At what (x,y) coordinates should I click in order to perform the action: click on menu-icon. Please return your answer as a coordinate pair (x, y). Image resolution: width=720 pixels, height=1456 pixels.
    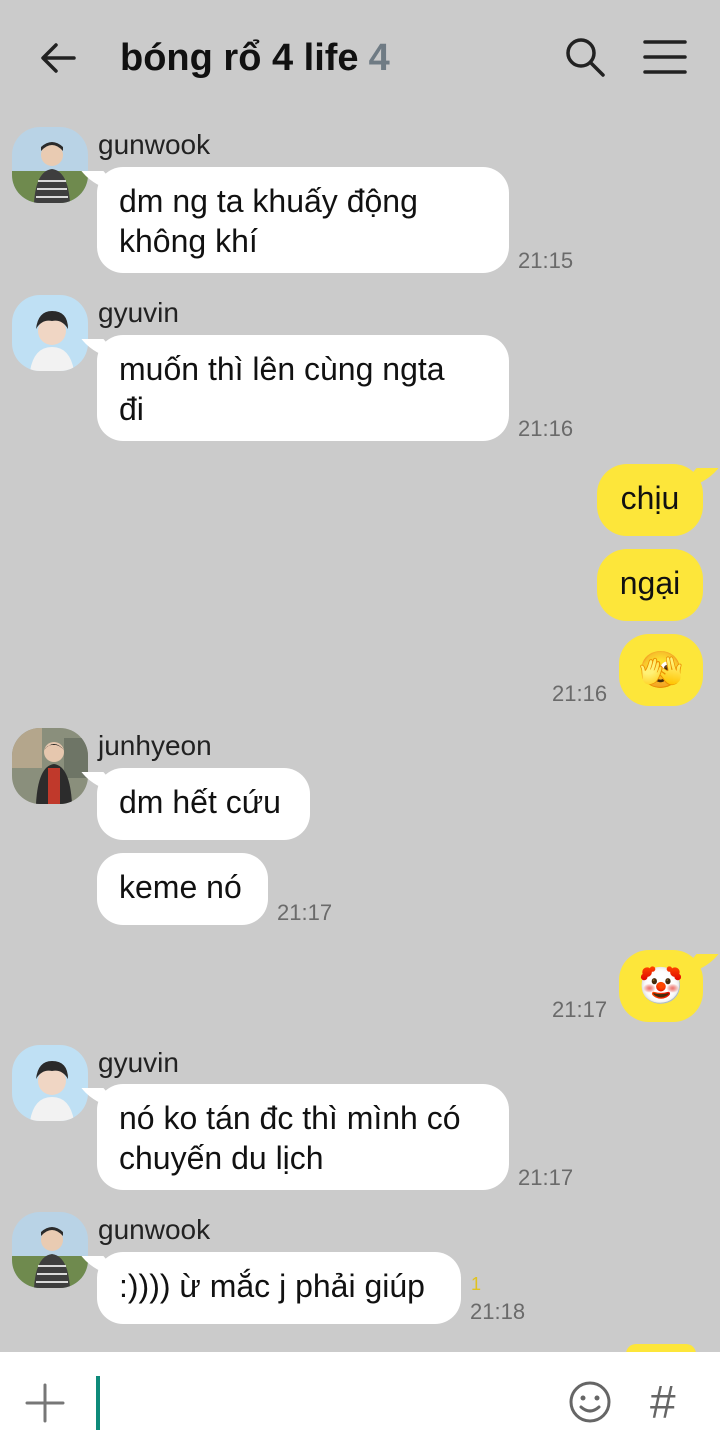
    Looking at the image, I should click on (665, 57).